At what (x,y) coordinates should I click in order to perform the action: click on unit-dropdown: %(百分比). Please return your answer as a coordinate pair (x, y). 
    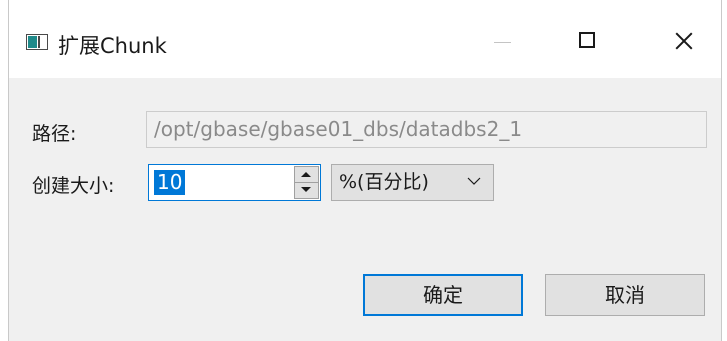
    Looking at the image, I should click on (412, 182).